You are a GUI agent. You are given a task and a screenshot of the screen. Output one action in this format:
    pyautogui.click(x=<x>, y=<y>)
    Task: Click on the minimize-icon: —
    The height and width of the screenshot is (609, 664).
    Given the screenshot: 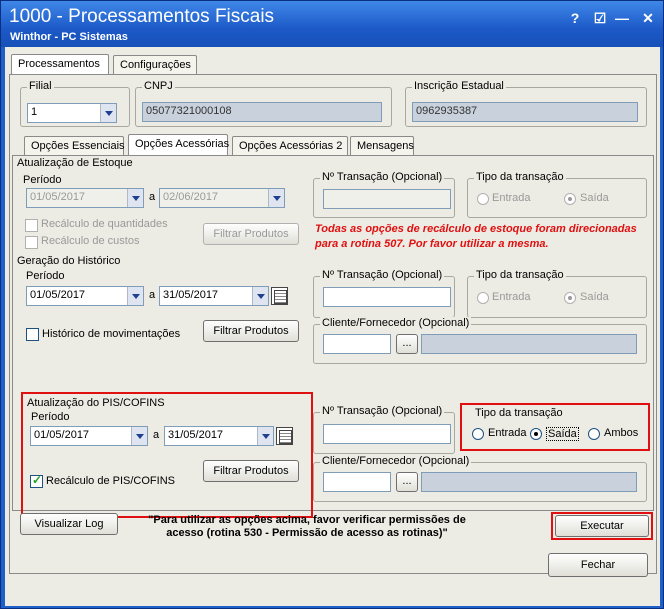 What is the action you would take?
    pyautogui.click(x=622, y=18)
    